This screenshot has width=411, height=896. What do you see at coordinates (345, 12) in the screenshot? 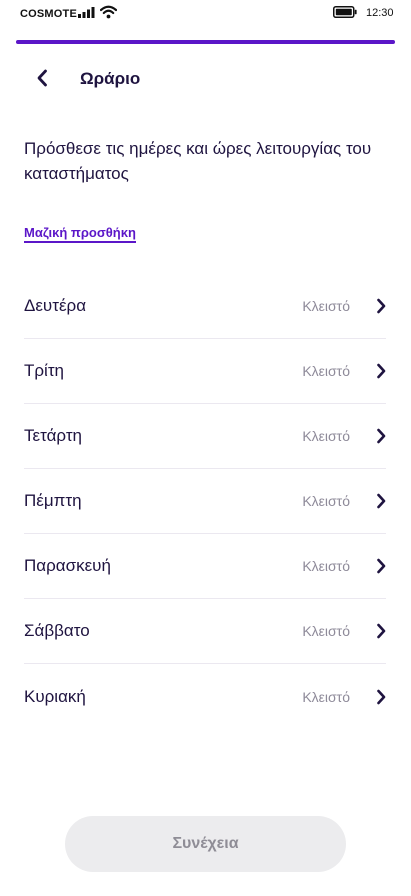
I see `battery-icon` at bounding box center [345, 12].